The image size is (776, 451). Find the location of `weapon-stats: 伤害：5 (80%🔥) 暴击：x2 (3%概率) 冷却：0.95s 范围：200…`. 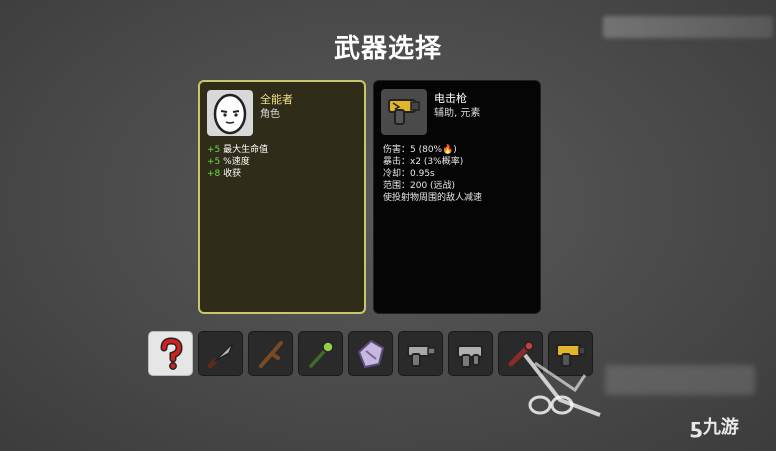

weapon-stats: 伤害：5 (80%🔥) 暴击：x2 (3%概率) 冷却：0.95s 范围：200… is located at coordinates (432, 174).